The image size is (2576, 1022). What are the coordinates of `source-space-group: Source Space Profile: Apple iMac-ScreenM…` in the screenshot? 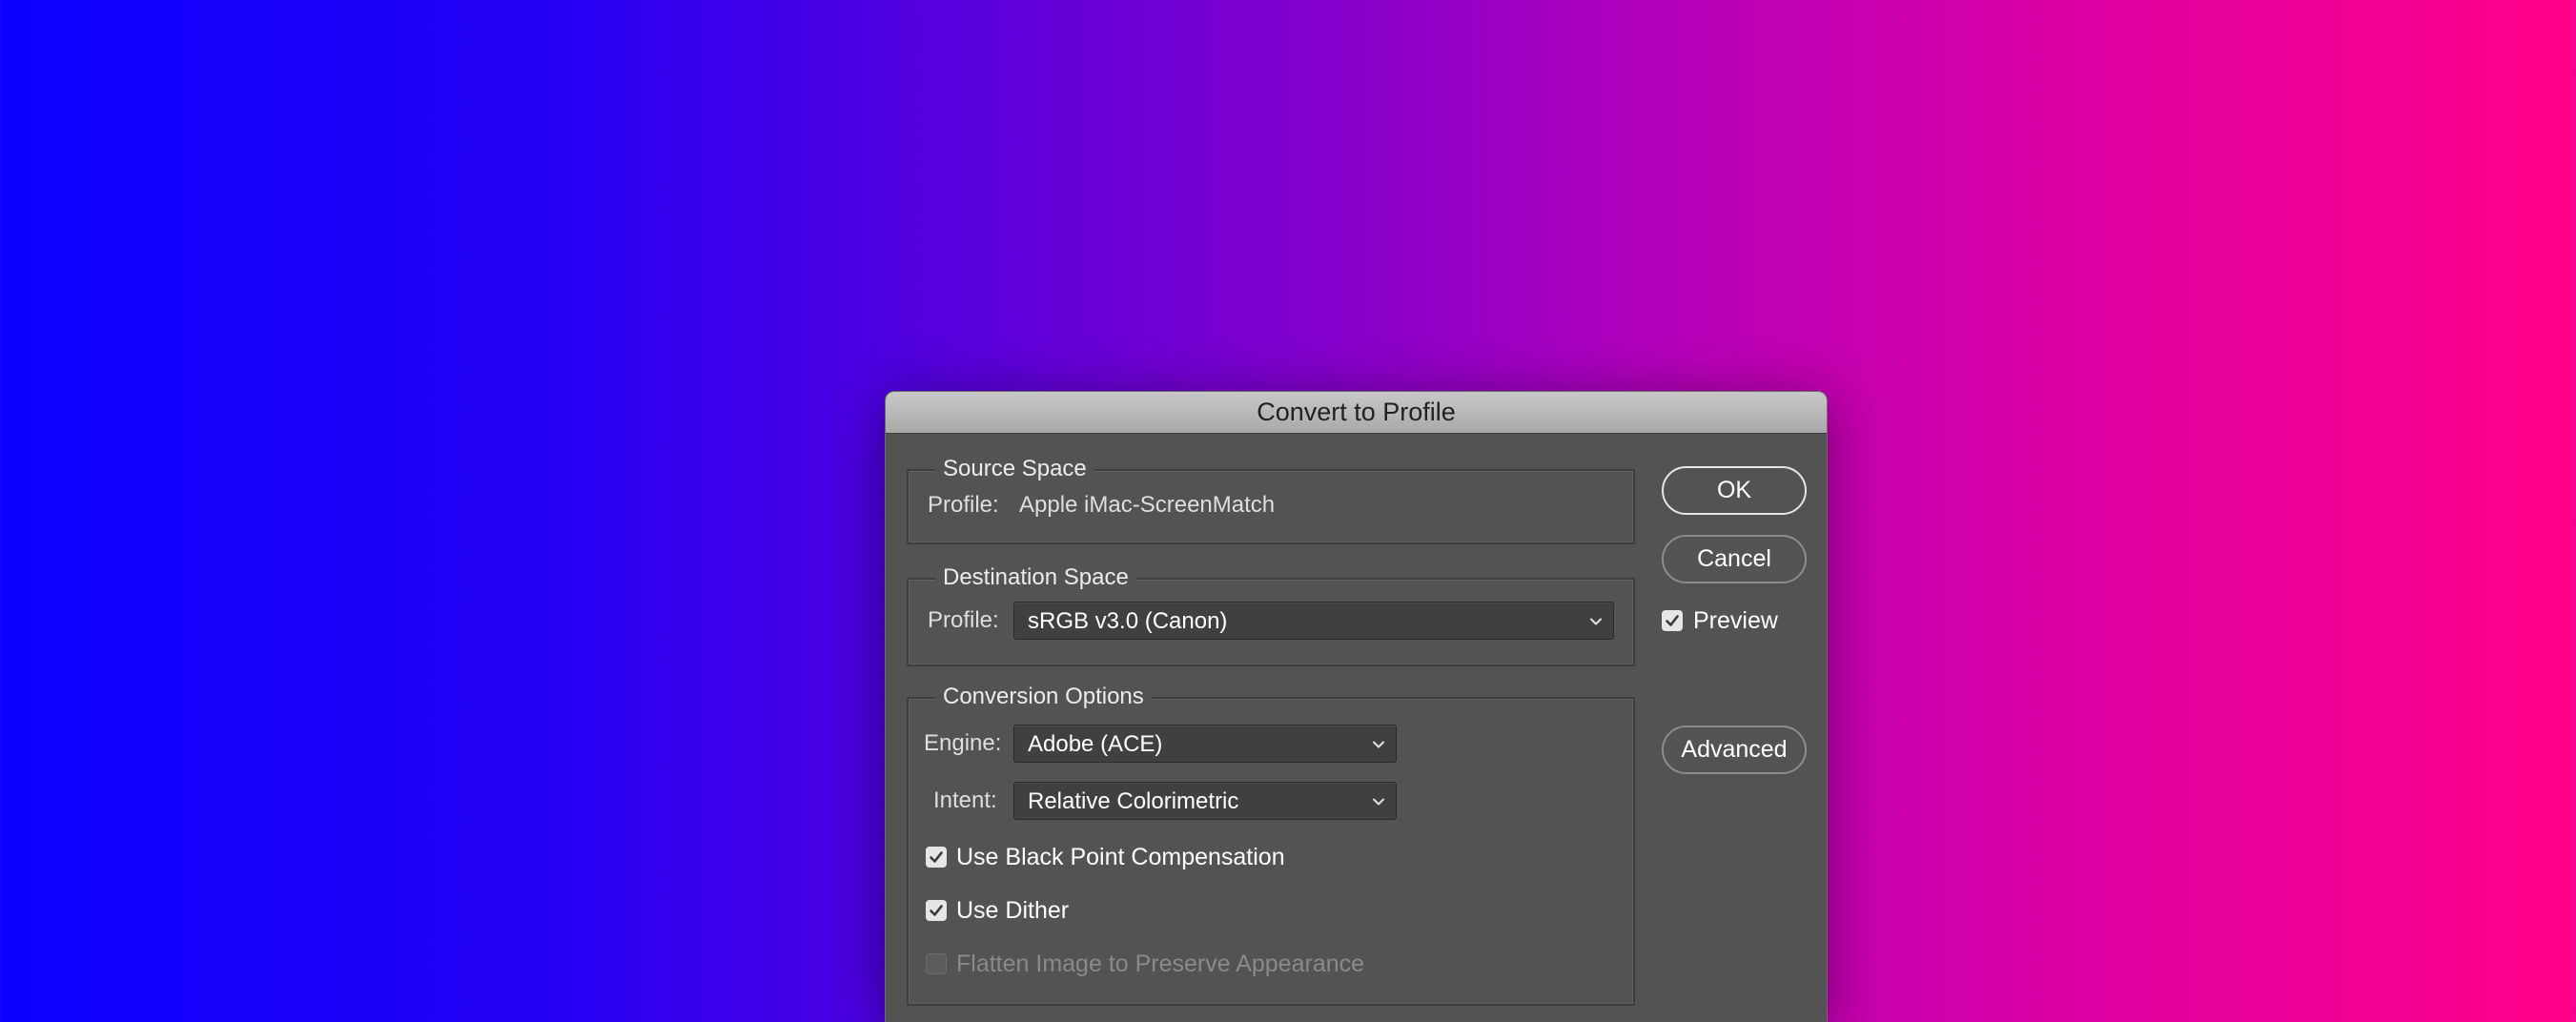 It's located at (1271, 498).